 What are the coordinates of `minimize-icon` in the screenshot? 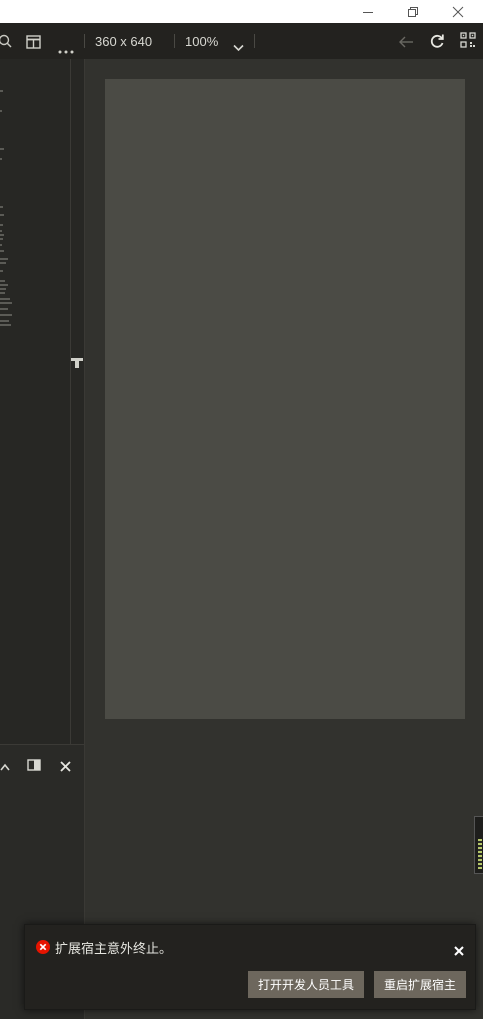 It's located at (368, 12).